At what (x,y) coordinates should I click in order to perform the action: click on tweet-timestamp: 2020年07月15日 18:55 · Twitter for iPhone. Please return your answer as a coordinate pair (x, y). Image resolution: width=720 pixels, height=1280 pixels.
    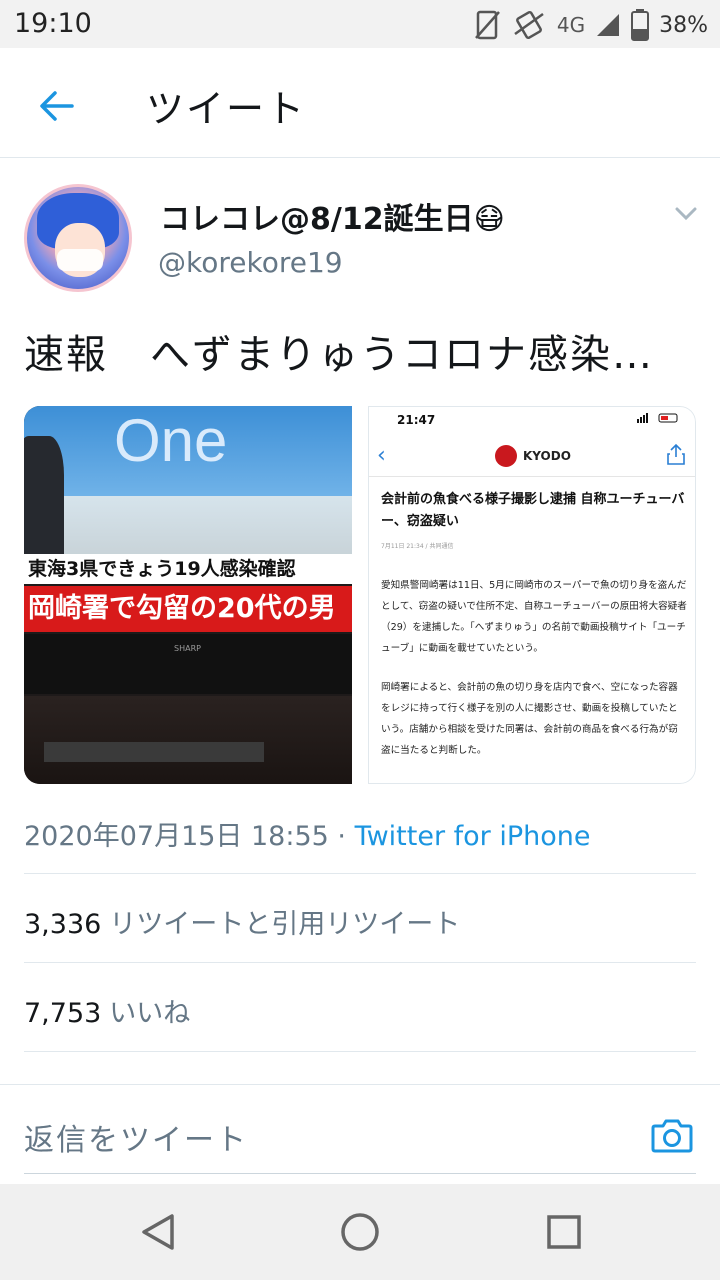
    Looking at the image, I should click on (307, 833).